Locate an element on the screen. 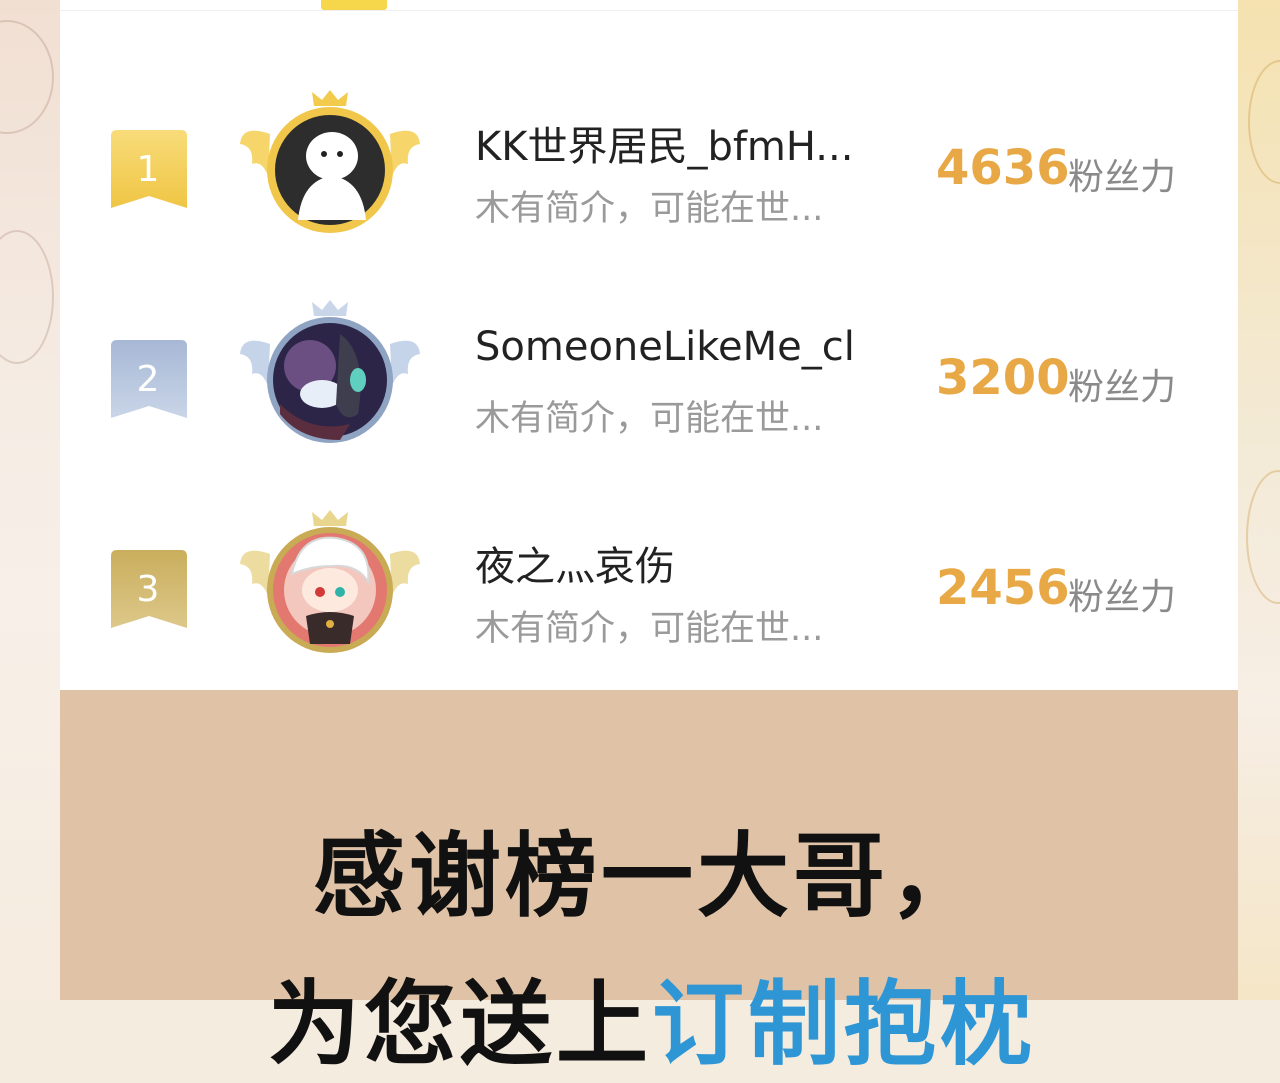 Image resolution: width=1280 pixels, height=1083 pixels. user-nickname: SomeoneLikeMe_cl is located at coordinates (665, 347).